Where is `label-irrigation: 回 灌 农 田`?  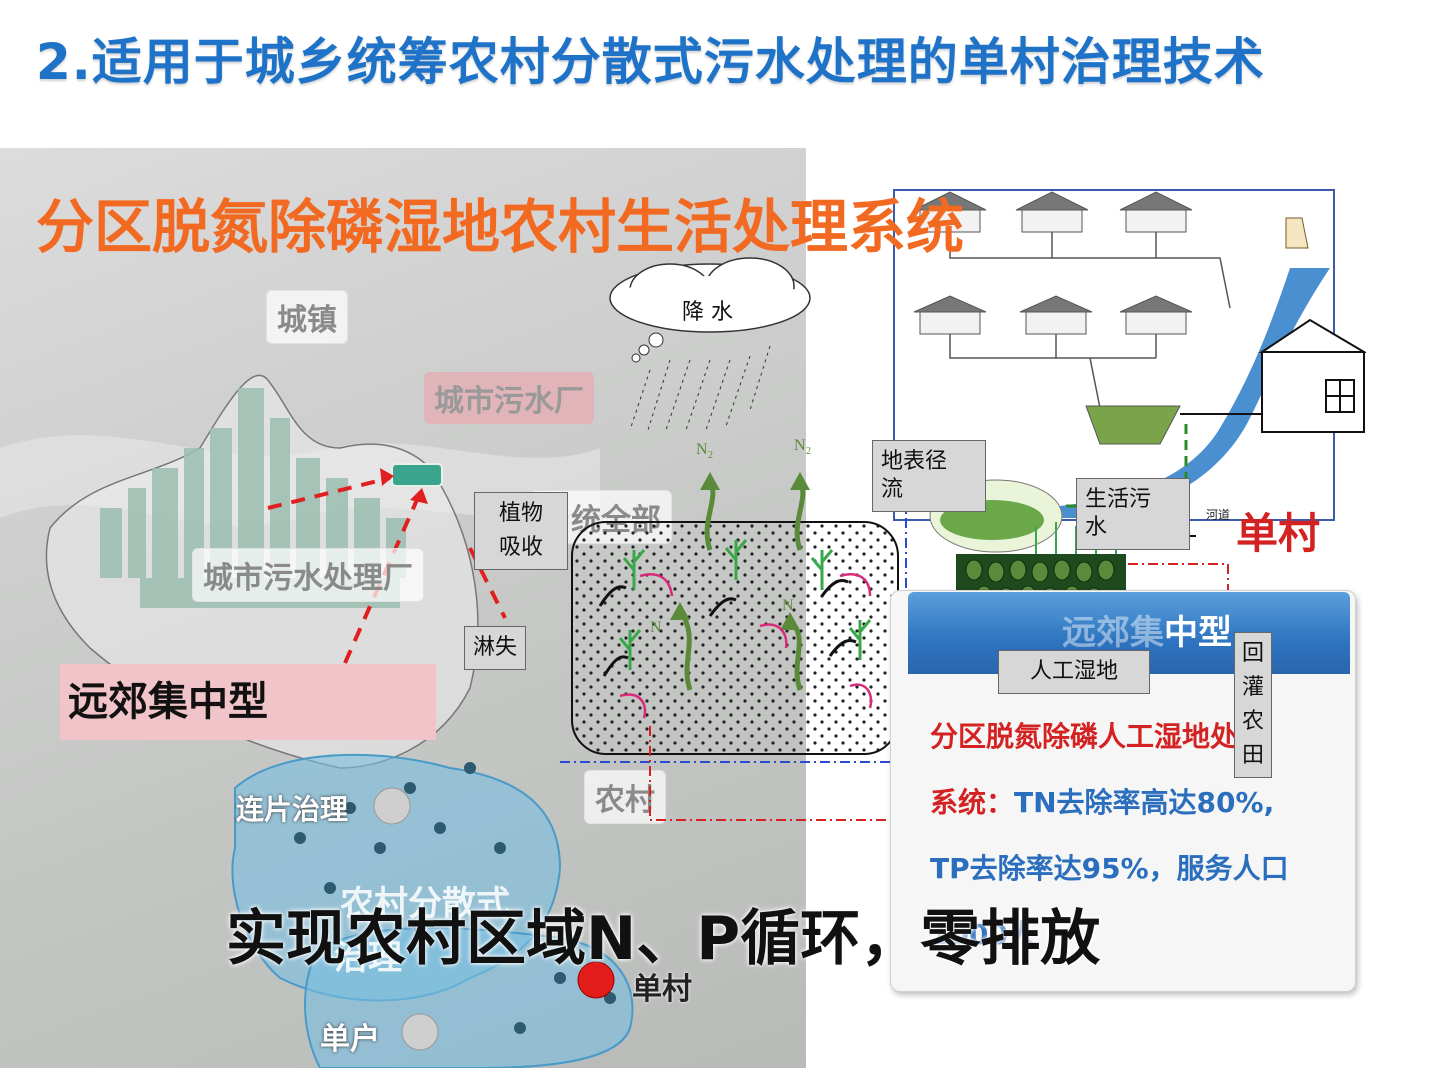 label-irrigation: 回 灌 农 田 is located at coordinates (1253, 705).